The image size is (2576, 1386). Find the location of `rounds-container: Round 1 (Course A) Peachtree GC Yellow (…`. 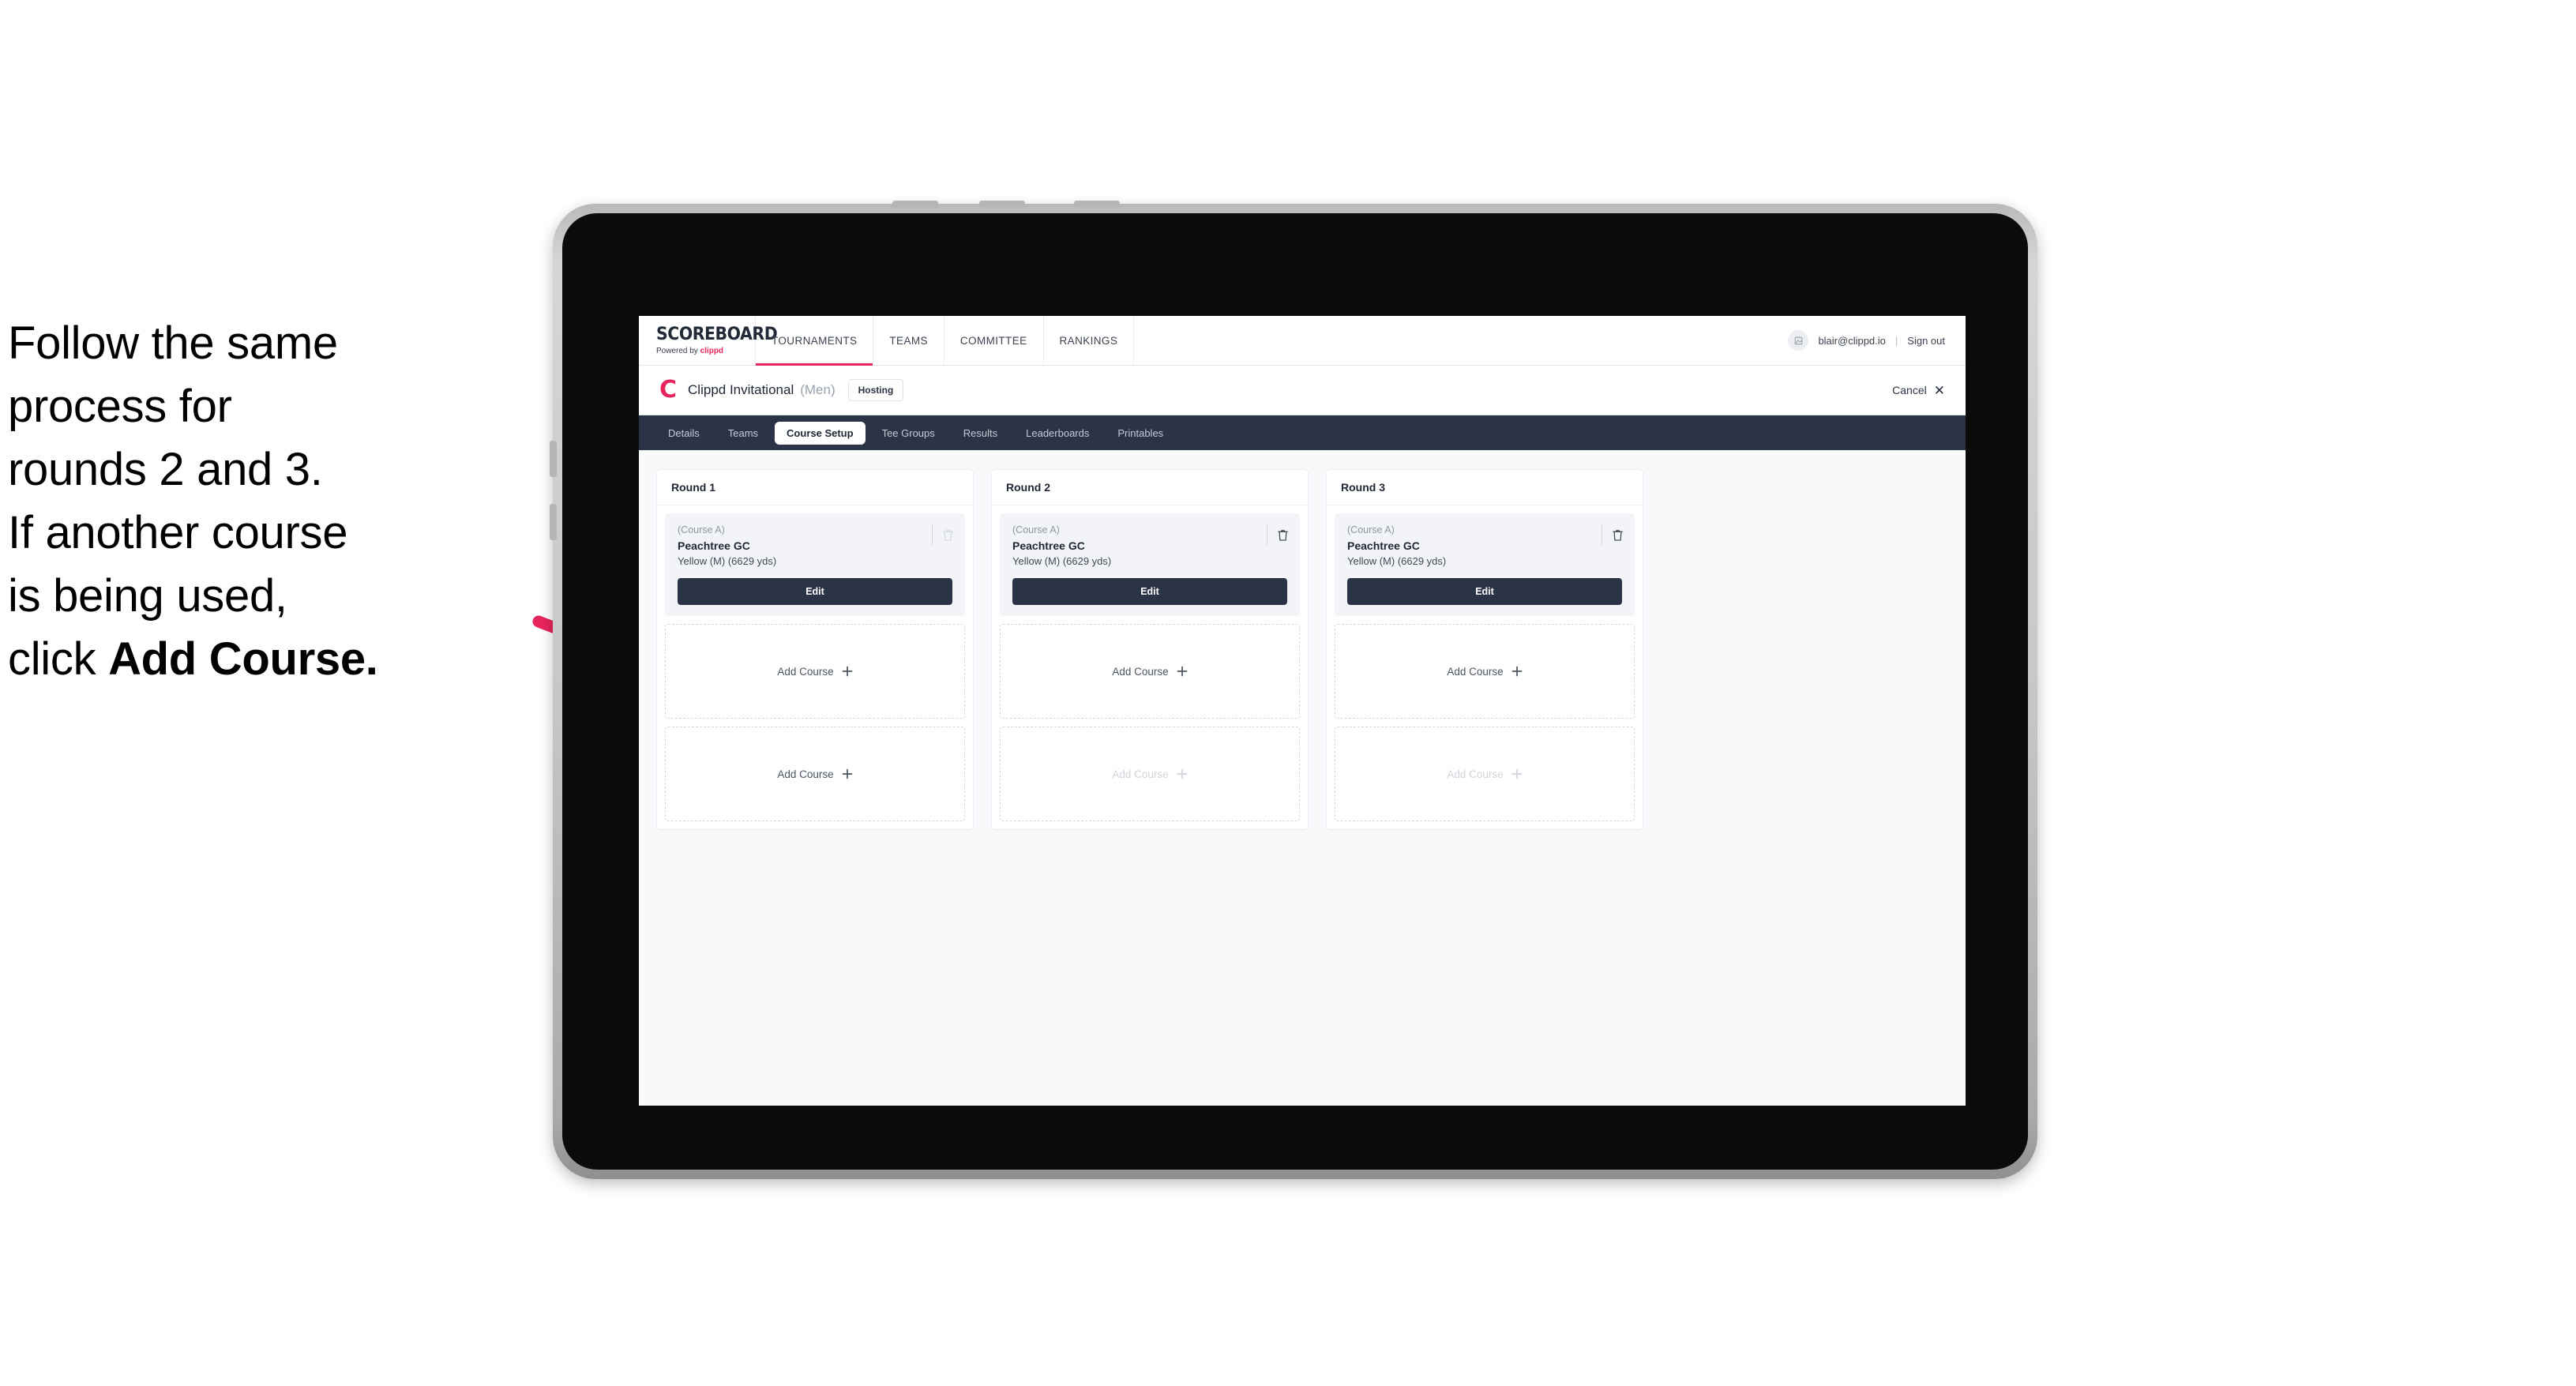

rounds-container: Round 1 (Course A) Peachtree GC Yellow (… is located at coordinates (1302, 649).